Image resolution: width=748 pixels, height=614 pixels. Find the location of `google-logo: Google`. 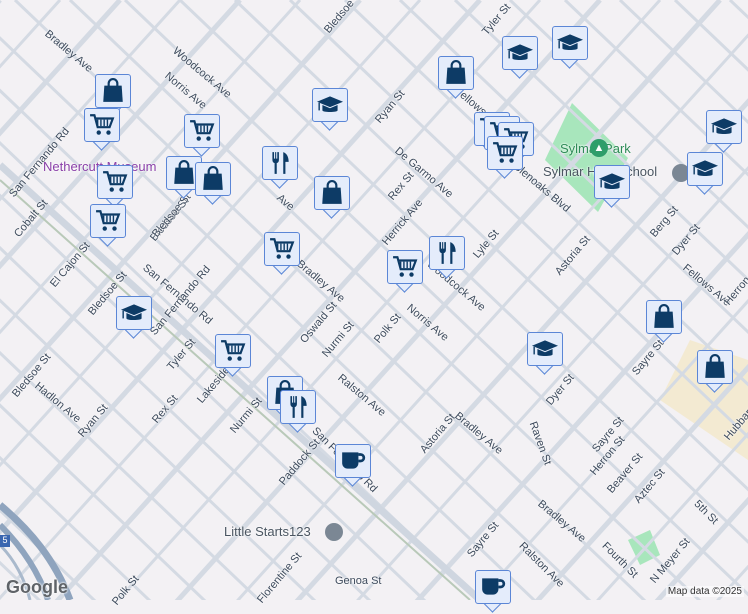

google-logo: Google is located at coordinates (37, 587).